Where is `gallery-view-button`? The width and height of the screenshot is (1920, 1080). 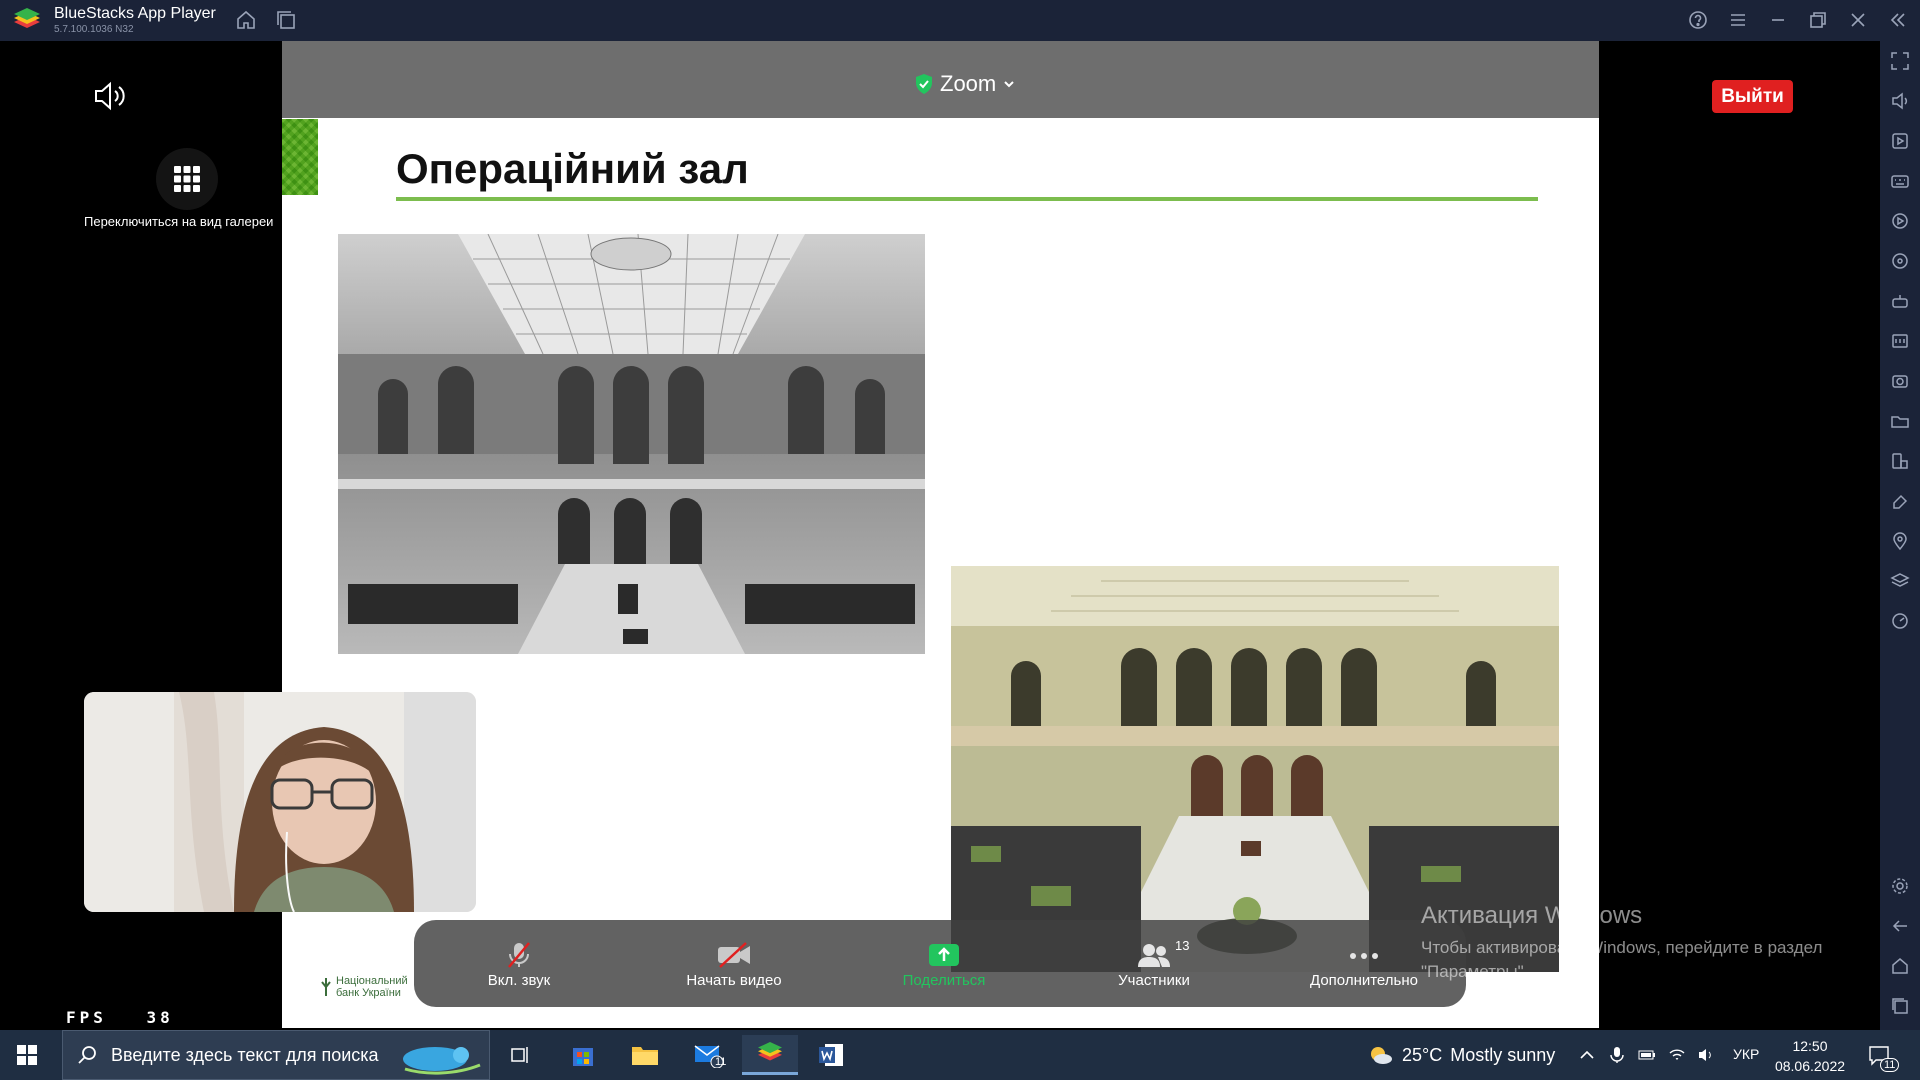
gallery-view-button is located at coordinates (187, 179).